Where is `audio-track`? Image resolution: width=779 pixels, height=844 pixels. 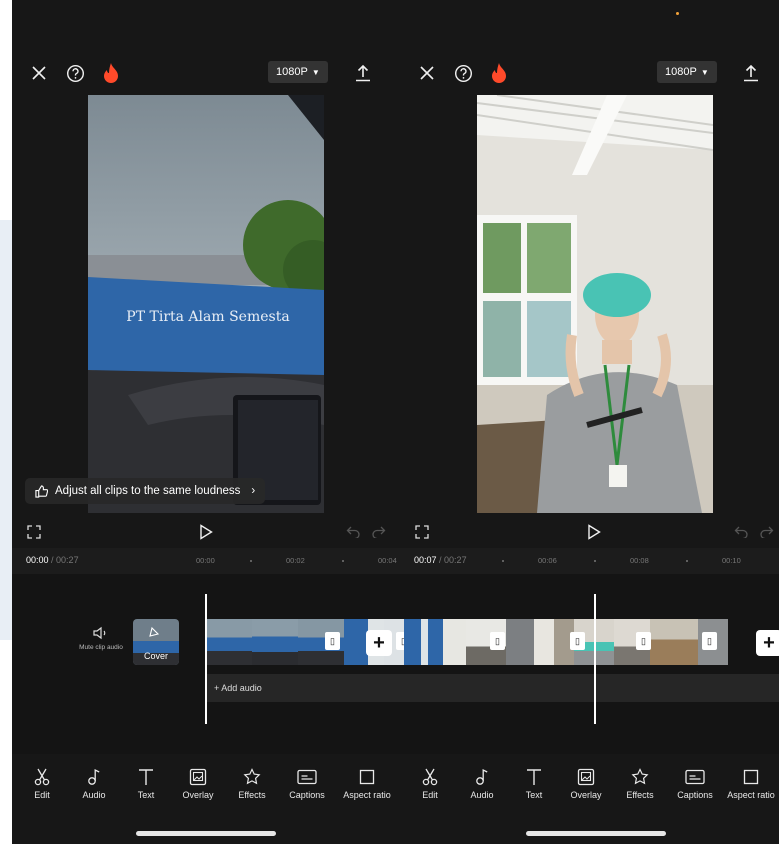 audio-track is located at coordinates (591, 688).